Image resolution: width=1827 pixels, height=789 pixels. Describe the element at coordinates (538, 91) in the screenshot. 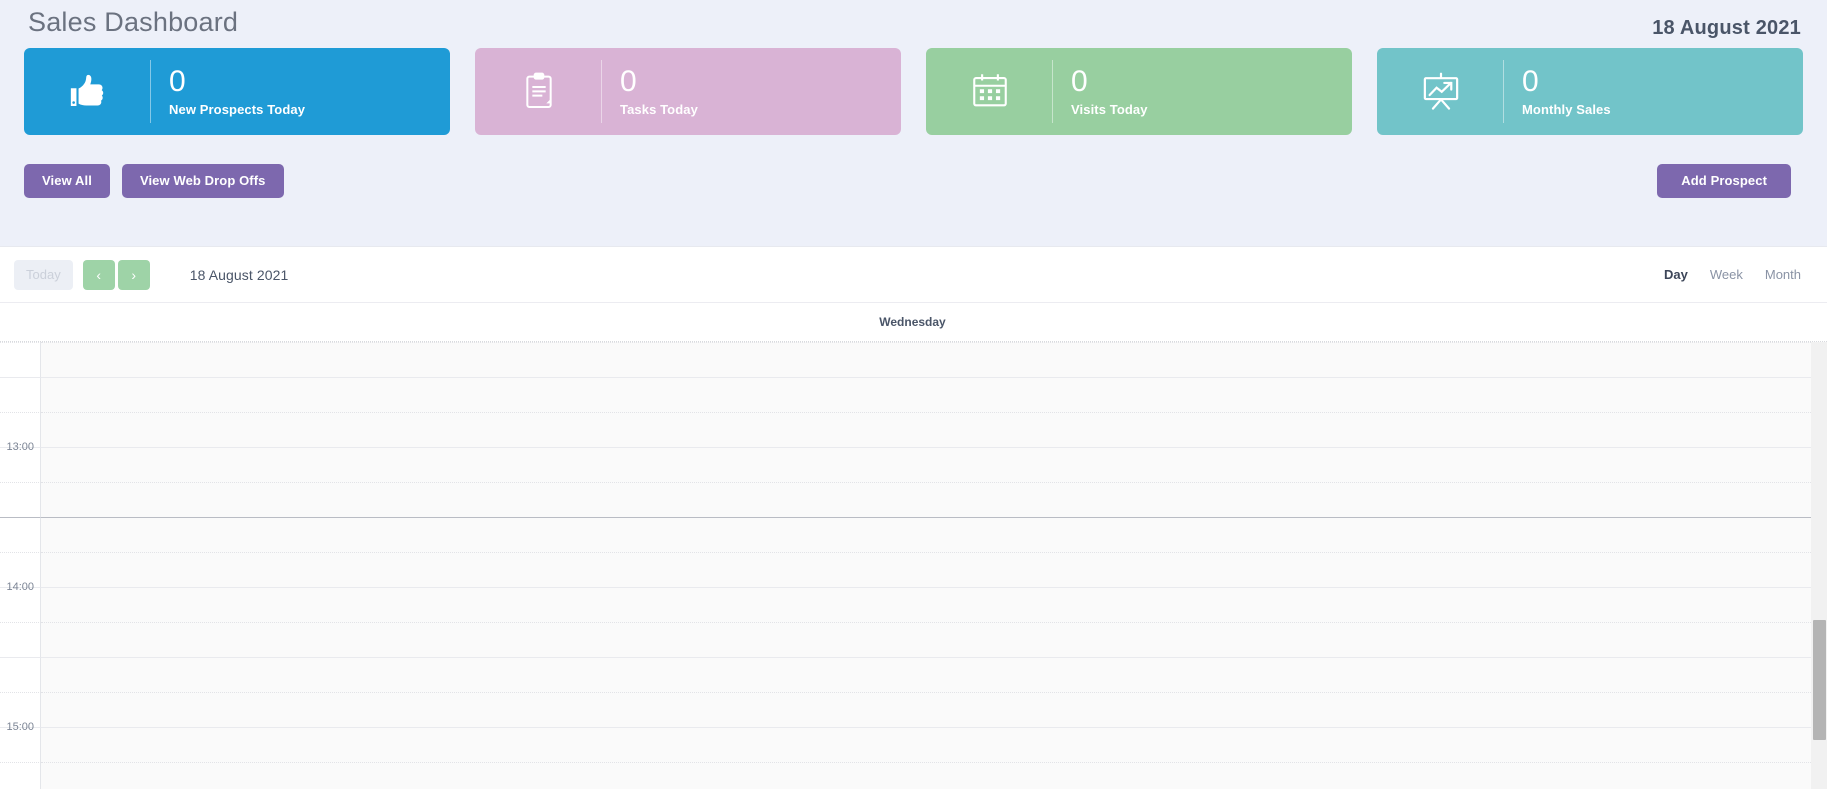

I see `clipboard-icon` at that location.